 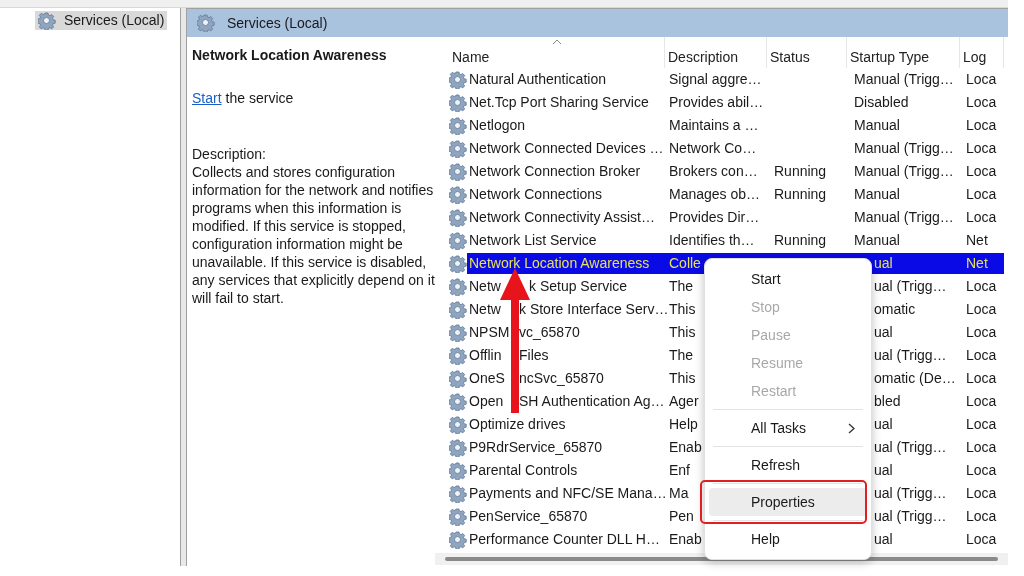 I want to click on service-name: Network Location Awareness, so click(x=566, y=263).